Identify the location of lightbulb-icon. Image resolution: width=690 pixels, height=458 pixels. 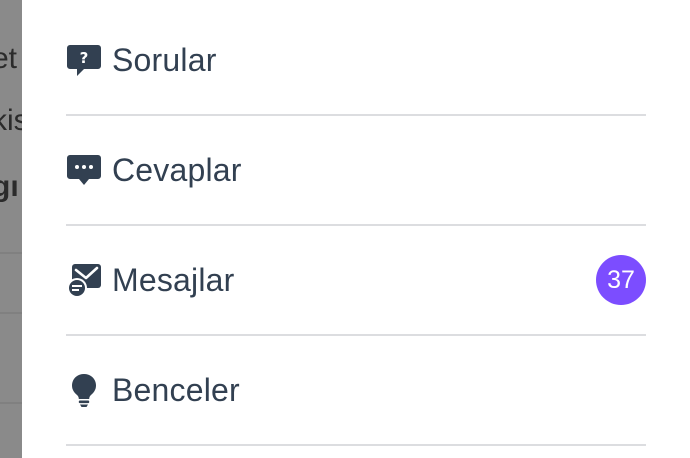
(84, 390).